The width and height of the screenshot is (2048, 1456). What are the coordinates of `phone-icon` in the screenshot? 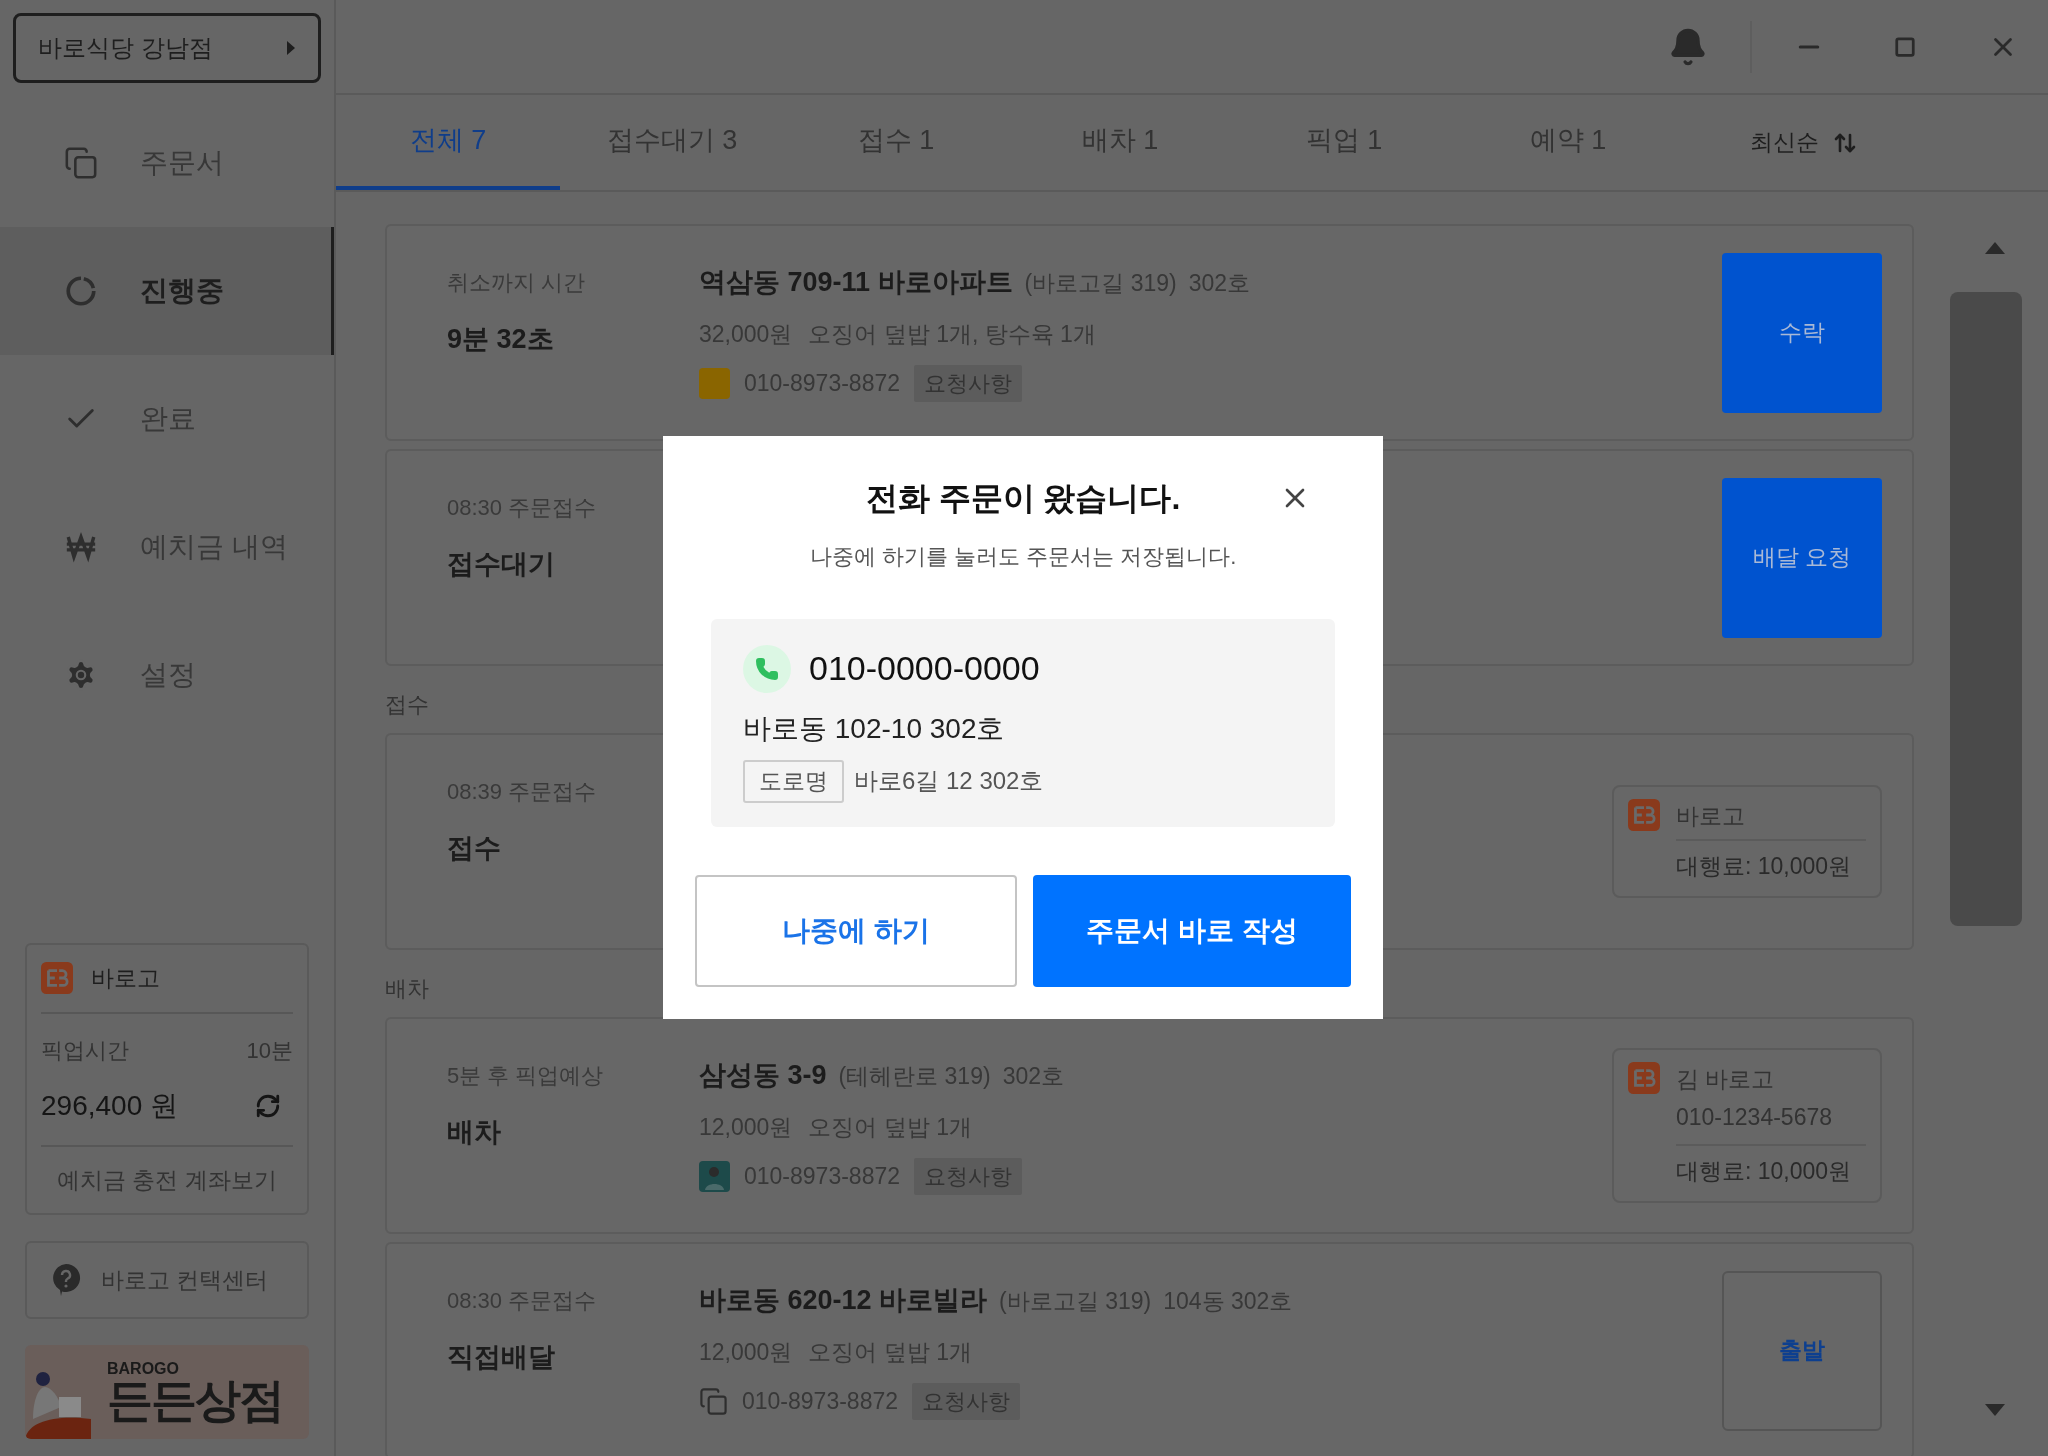 It's located at (767, 668).